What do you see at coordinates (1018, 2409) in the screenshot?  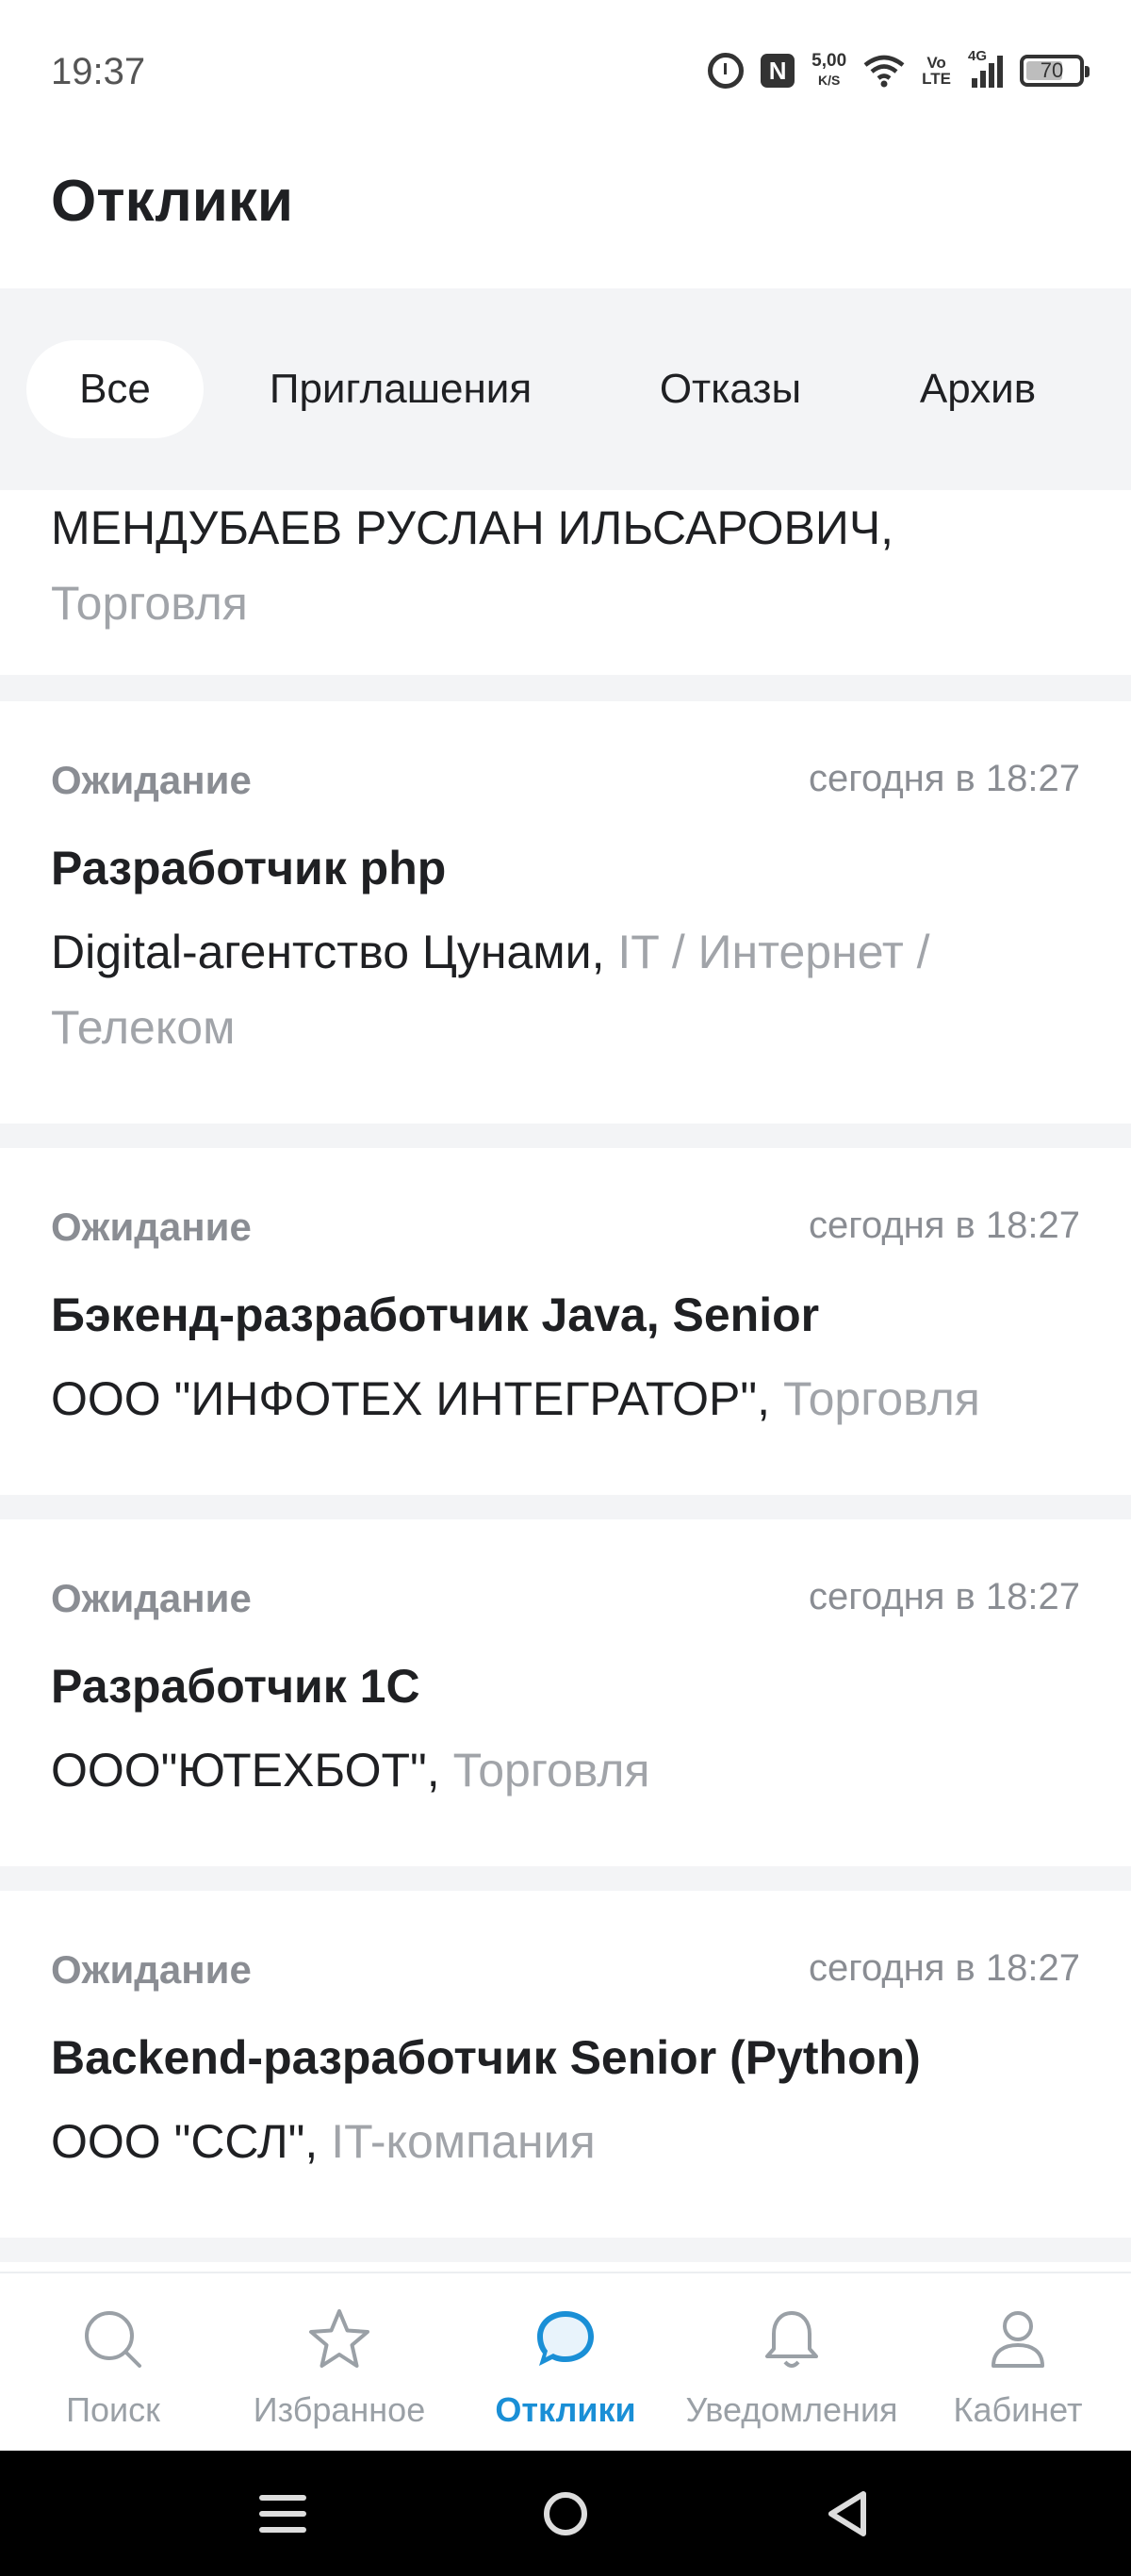 I see `nav-label: Кабинет` at bounding box center [1018, 2409].